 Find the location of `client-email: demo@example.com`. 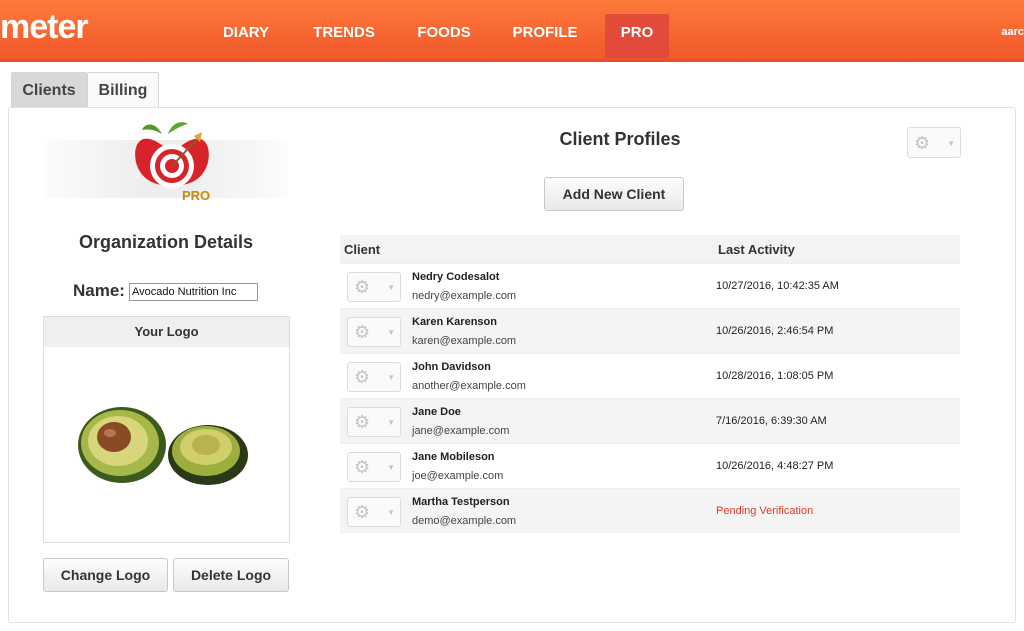

client-email: demo@example.com is located at coordinates (464, 521).